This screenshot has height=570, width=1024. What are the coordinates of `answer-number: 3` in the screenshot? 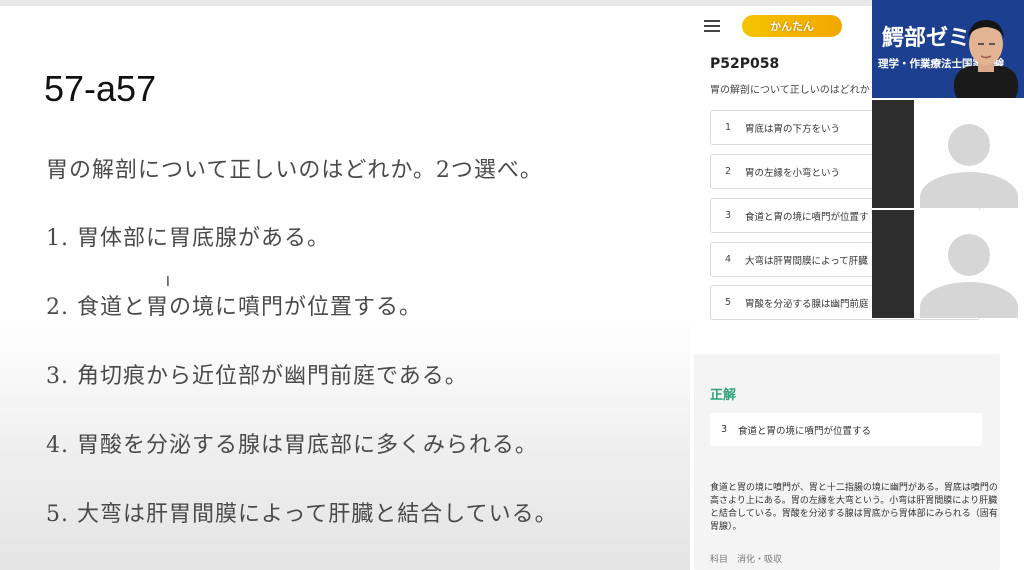 It's located at (724, 429).